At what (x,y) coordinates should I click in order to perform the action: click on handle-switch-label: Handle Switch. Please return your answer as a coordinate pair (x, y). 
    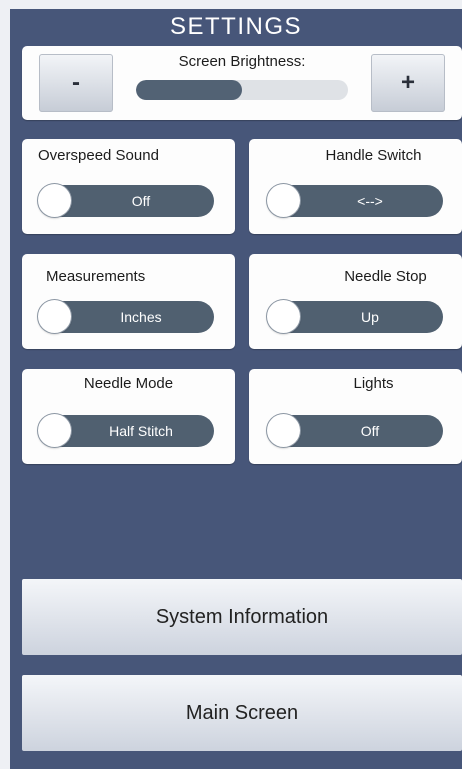
    Looking at the image, I should click on (373, 155).